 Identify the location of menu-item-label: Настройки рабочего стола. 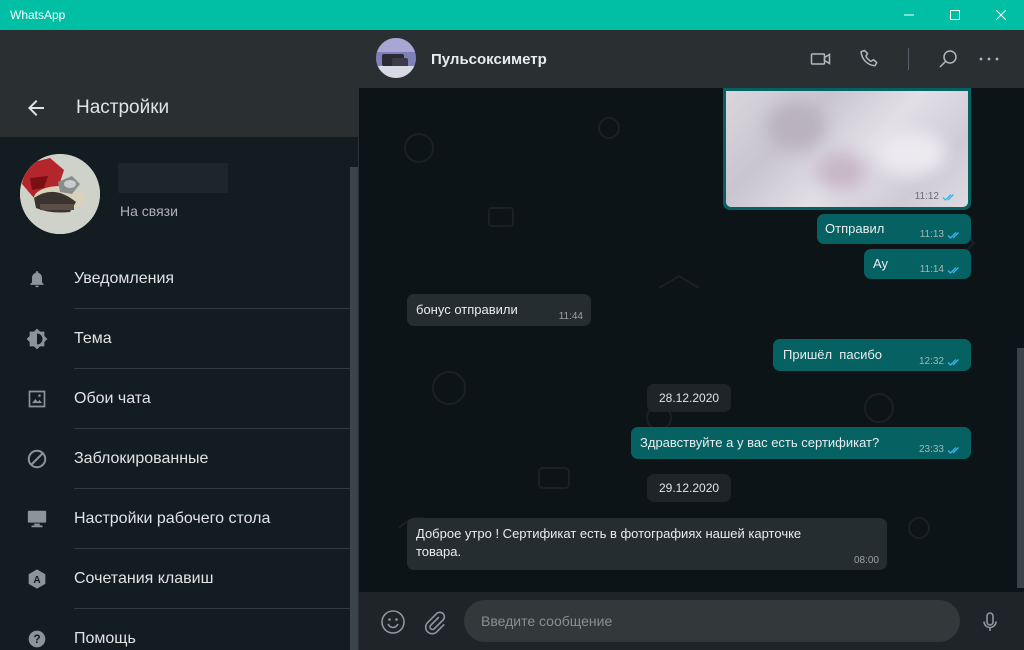
(172, 518).